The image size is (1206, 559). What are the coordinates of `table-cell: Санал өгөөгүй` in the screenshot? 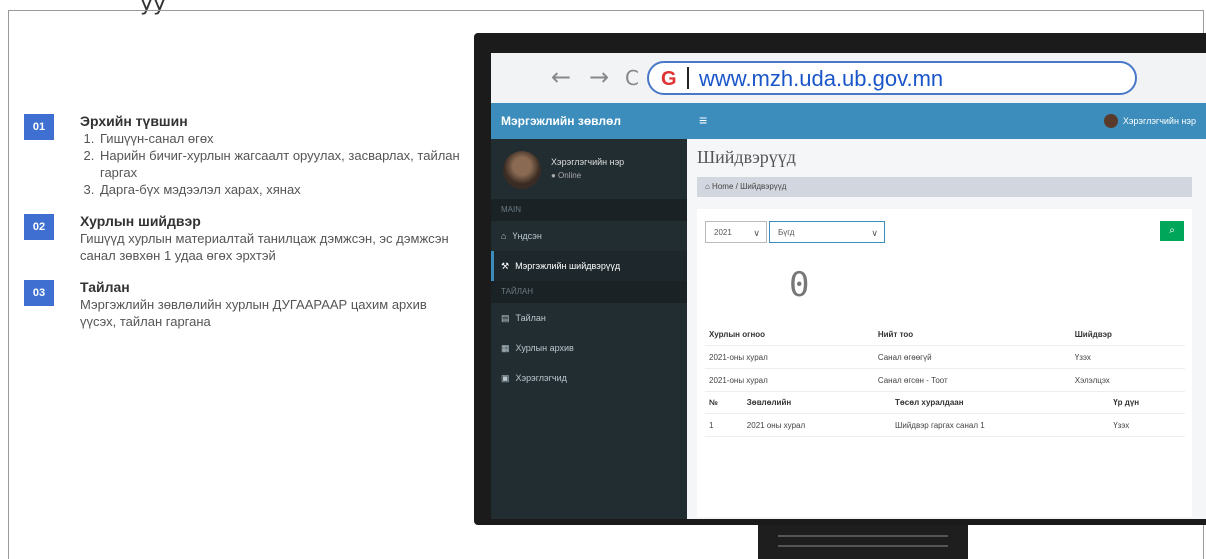 It's located at (972, 357).